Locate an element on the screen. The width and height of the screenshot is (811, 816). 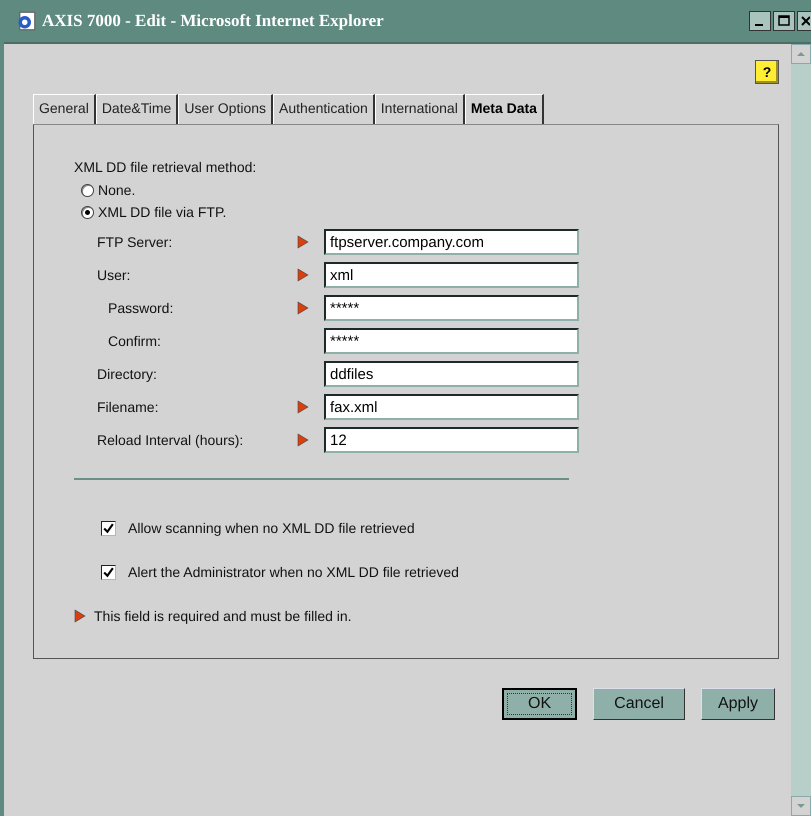
tab: Meta Data is located at coordinates (504, 109).